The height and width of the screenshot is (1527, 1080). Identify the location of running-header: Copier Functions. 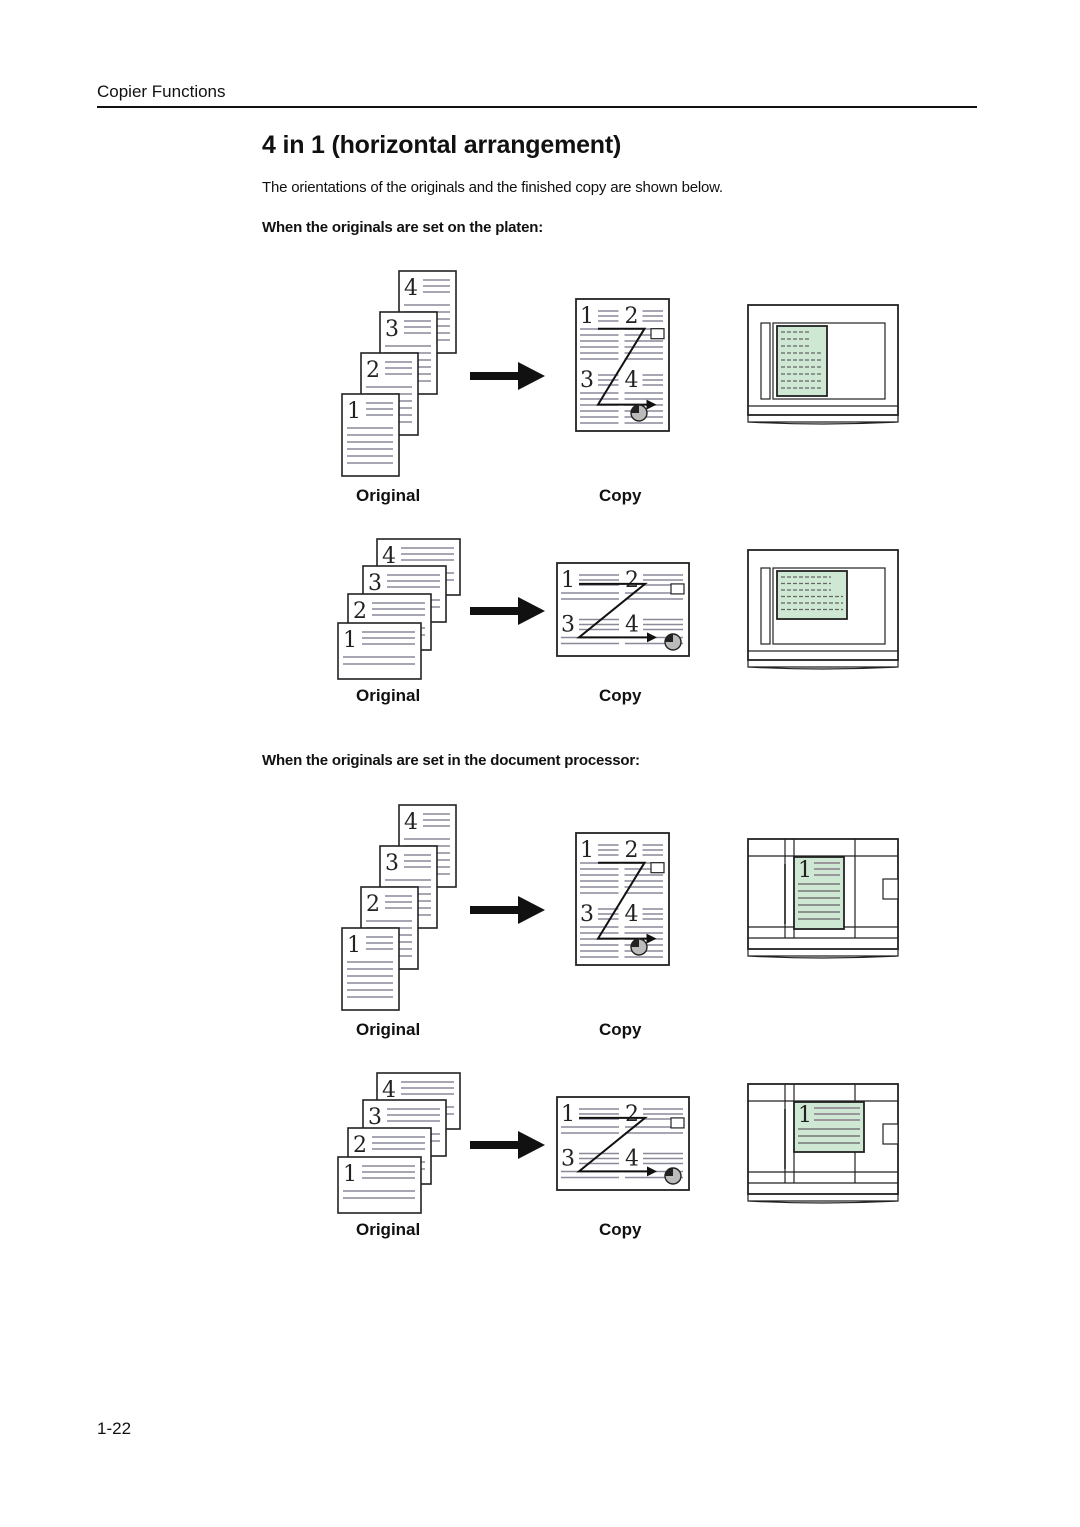
(161, 91).